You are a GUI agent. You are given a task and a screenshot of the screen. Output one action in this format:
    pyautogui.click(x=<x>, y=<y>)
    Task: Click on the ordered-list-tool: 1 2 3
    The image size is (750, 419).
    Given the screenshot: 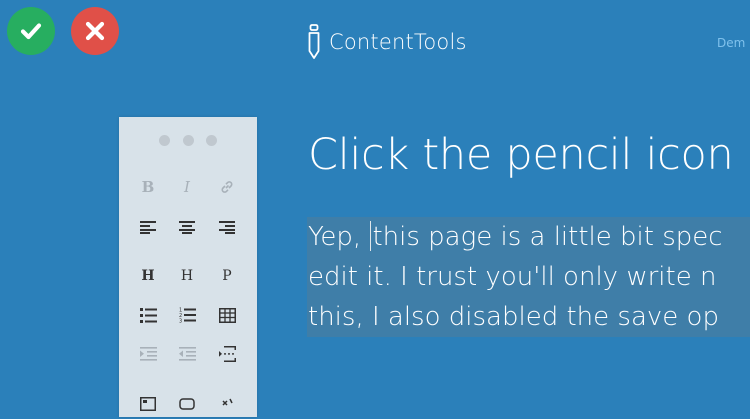 What is the action you would take?
    pyautogui.click(x=187, y=315)
    